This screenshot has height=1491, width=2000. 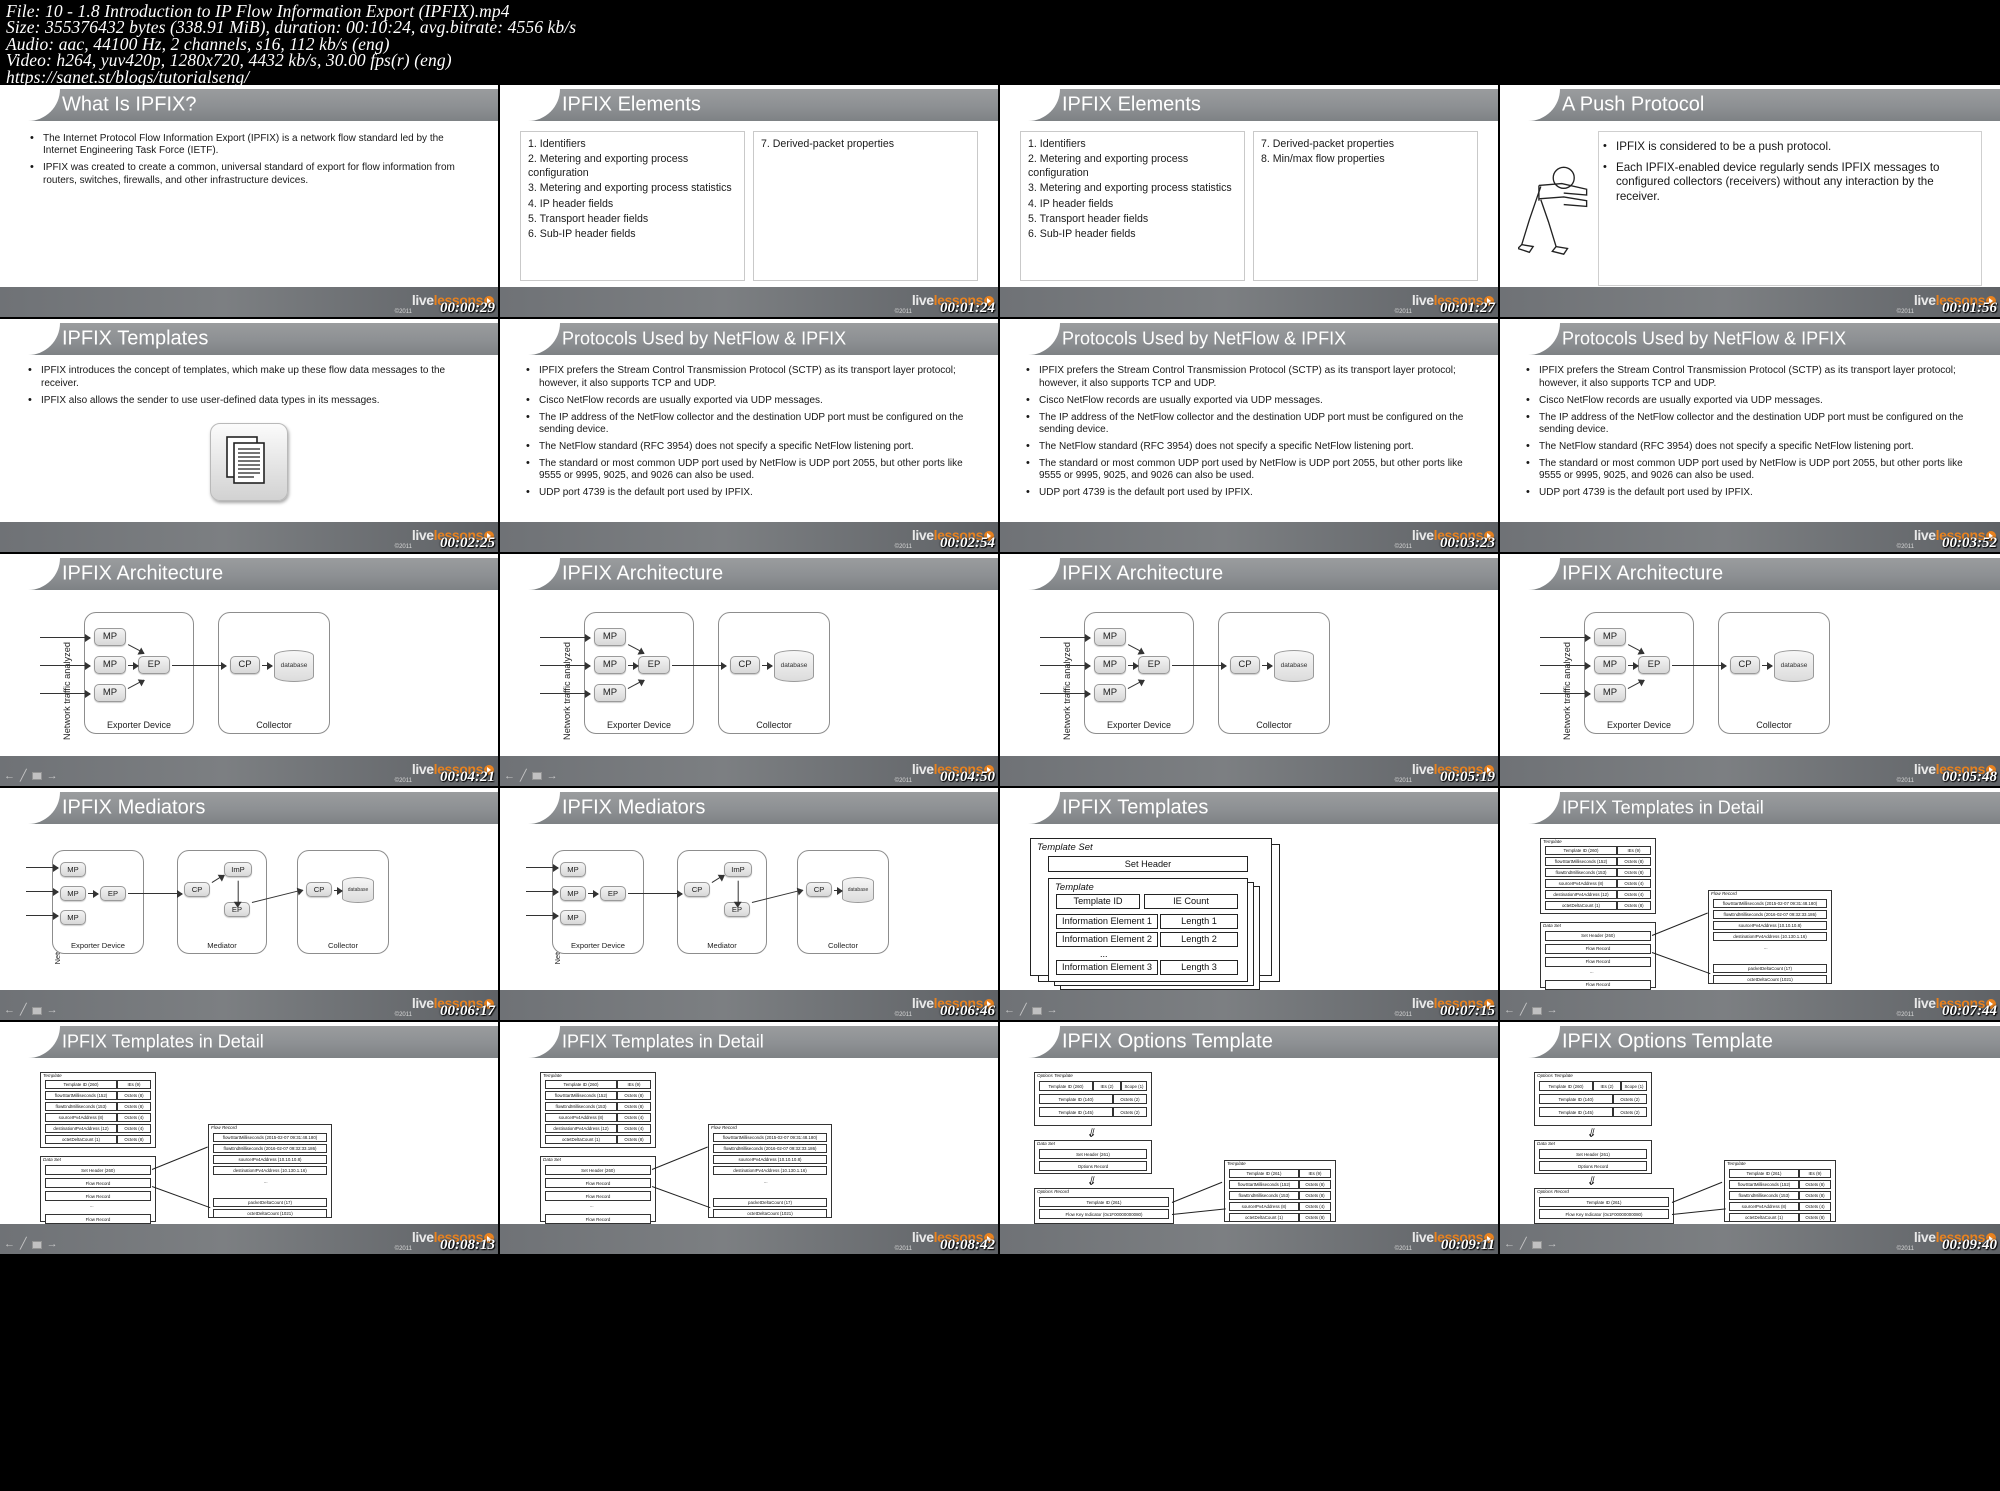 I want to click on brand-live: live, so click(x=1924, y=534).